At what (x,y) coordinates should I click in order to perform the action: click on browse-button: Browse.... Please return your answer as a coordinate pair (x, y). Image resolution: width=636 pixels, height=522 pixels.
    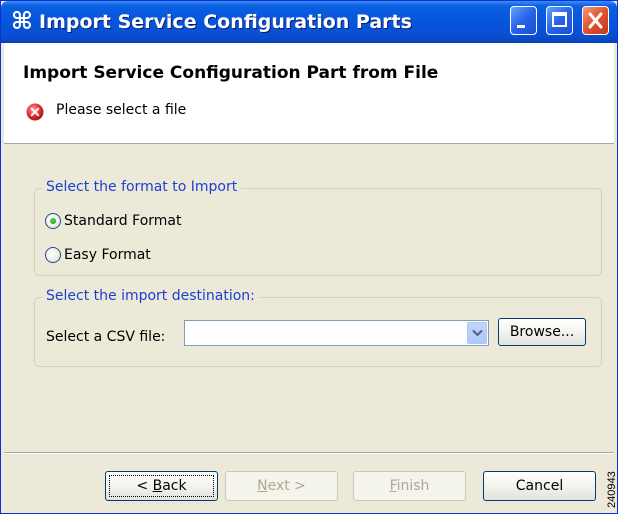
    Looking at the image, I should click on (542, 332).